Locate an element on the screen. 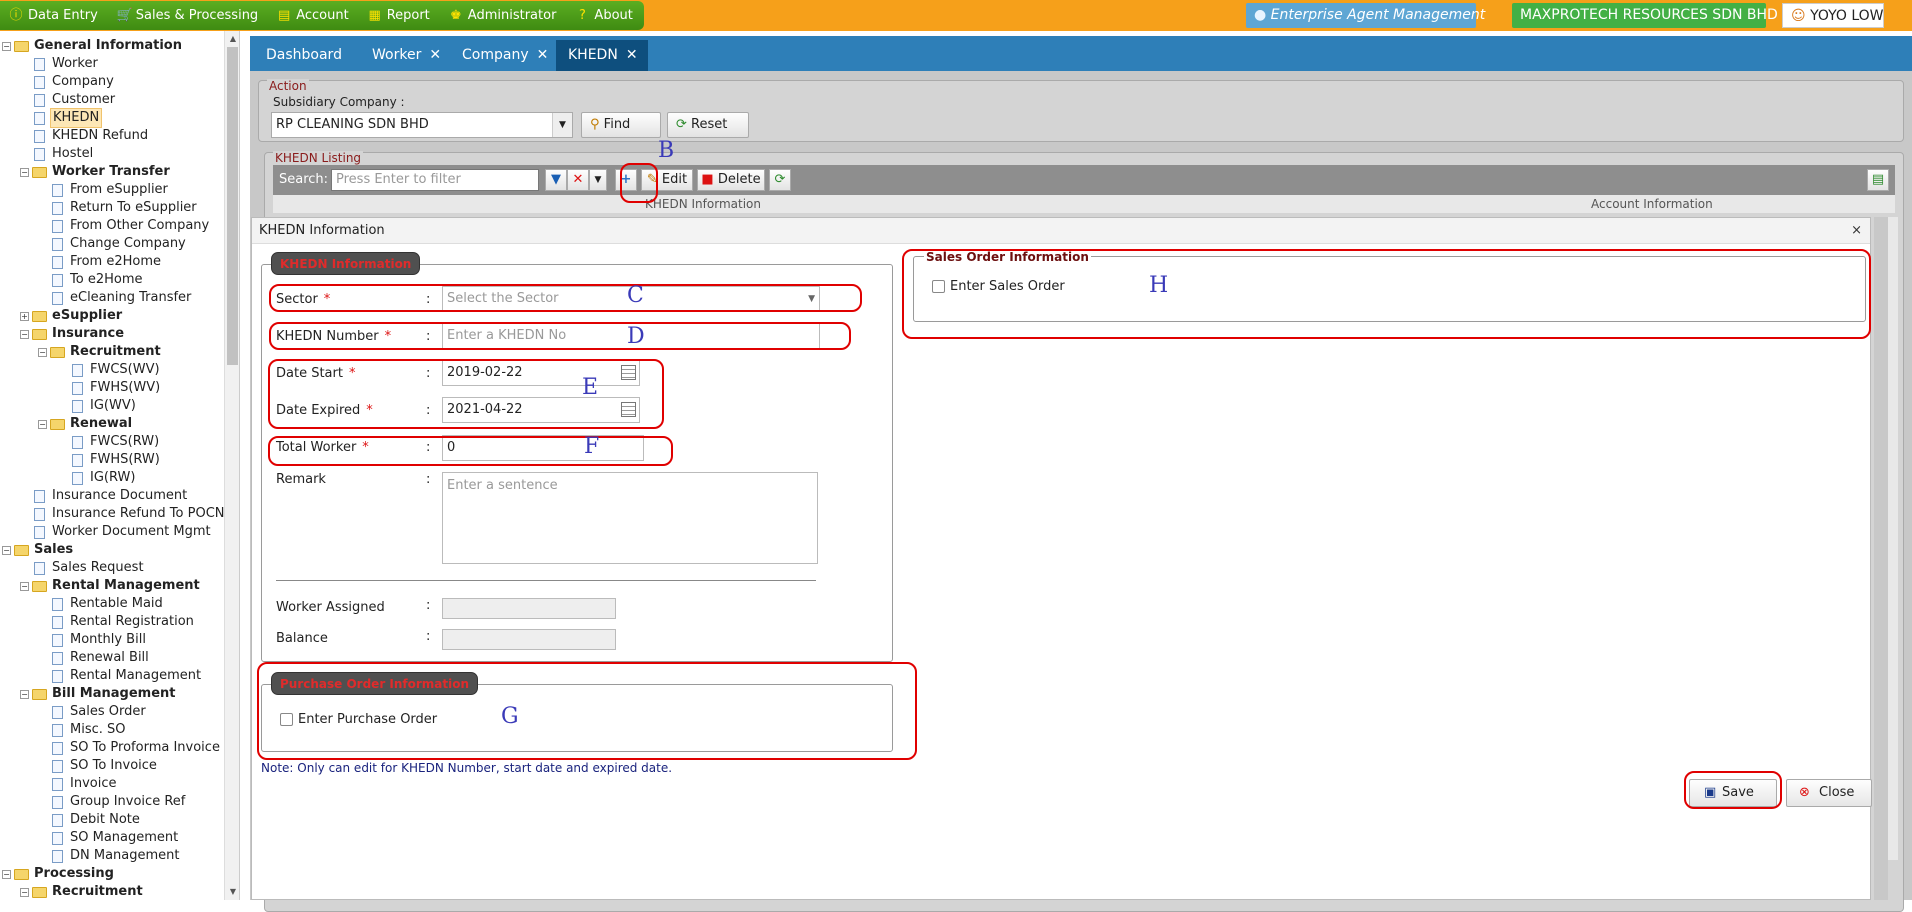 This screenshot has width=1912, height=912. filter-icon: ▼ is located at coordinates (556, 180).